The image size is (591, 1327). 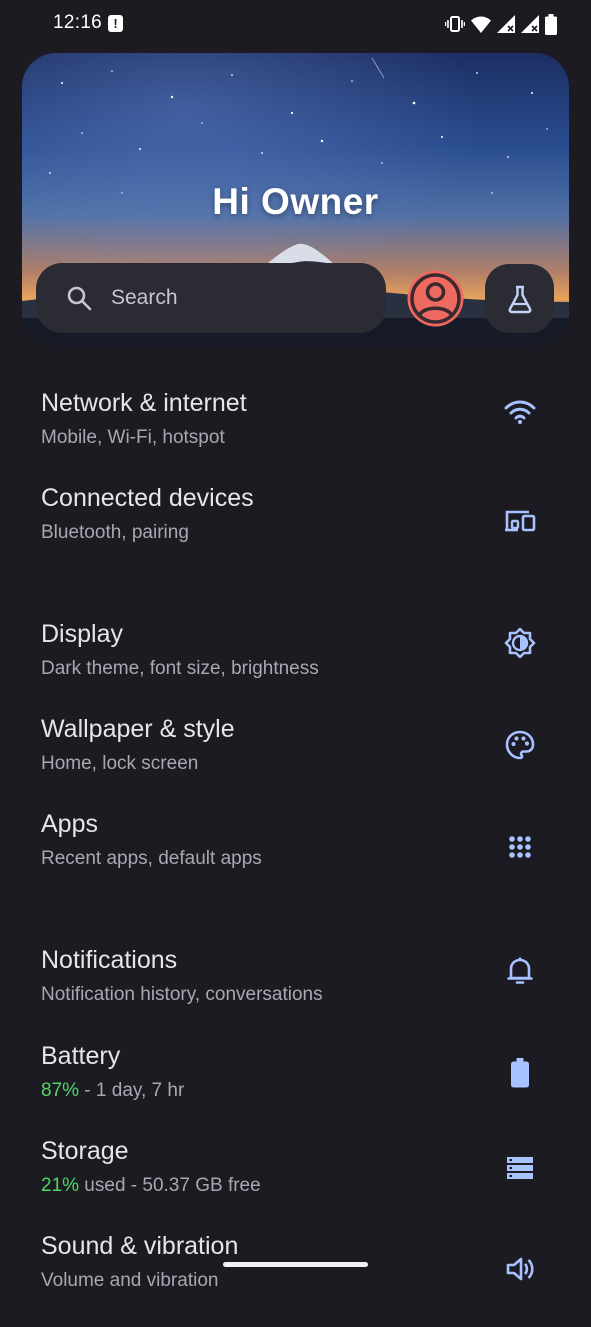 What do you see at coordinates (132, 1090) in the screenshot?
I see `battery-remaining: - 1 day, 7 hr` at bounding box center [132, 1090].